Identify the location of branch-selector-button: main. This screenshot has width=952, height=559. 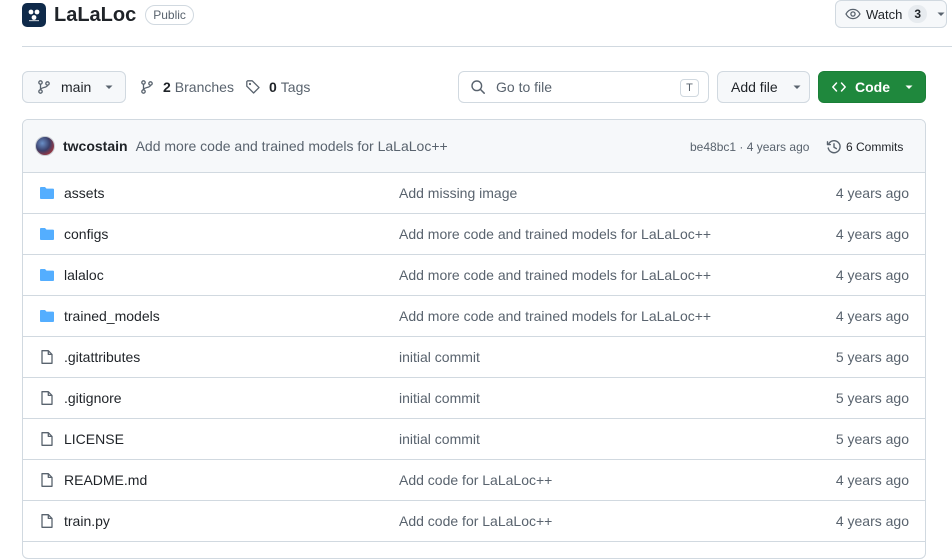
(74, 87).